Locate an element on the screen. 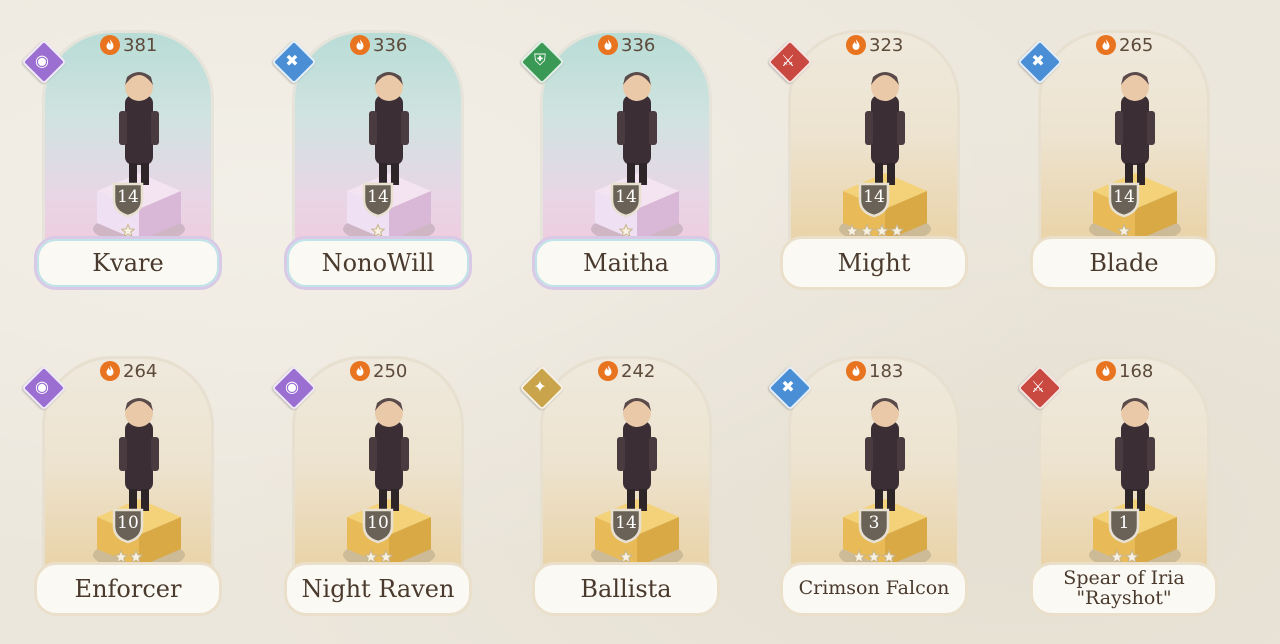 Image resolution: width=1280 pixels, height=644 pixels. hero-name: Maitha is located at coordinates (626, 263).